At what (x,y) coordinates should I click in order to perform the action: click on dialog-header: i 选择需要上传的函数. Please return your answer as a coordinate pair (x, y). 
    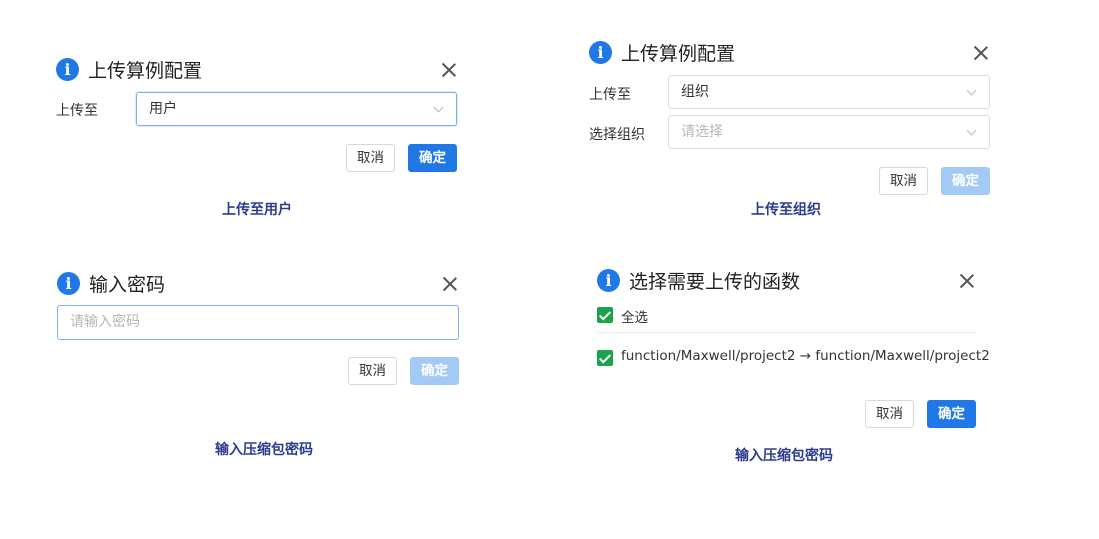
    Looking at the image, I should click on (698, 280).